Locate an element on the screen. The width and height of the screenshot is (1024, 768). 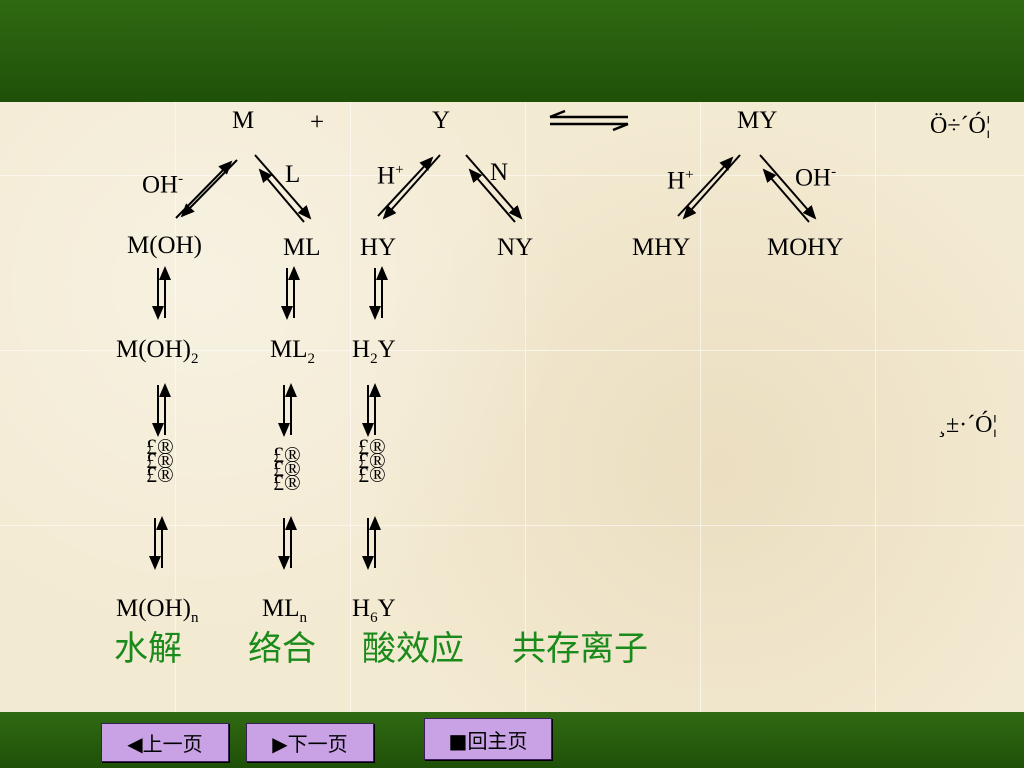
species-mohy: MOHY is located at coordinates (805, 247).